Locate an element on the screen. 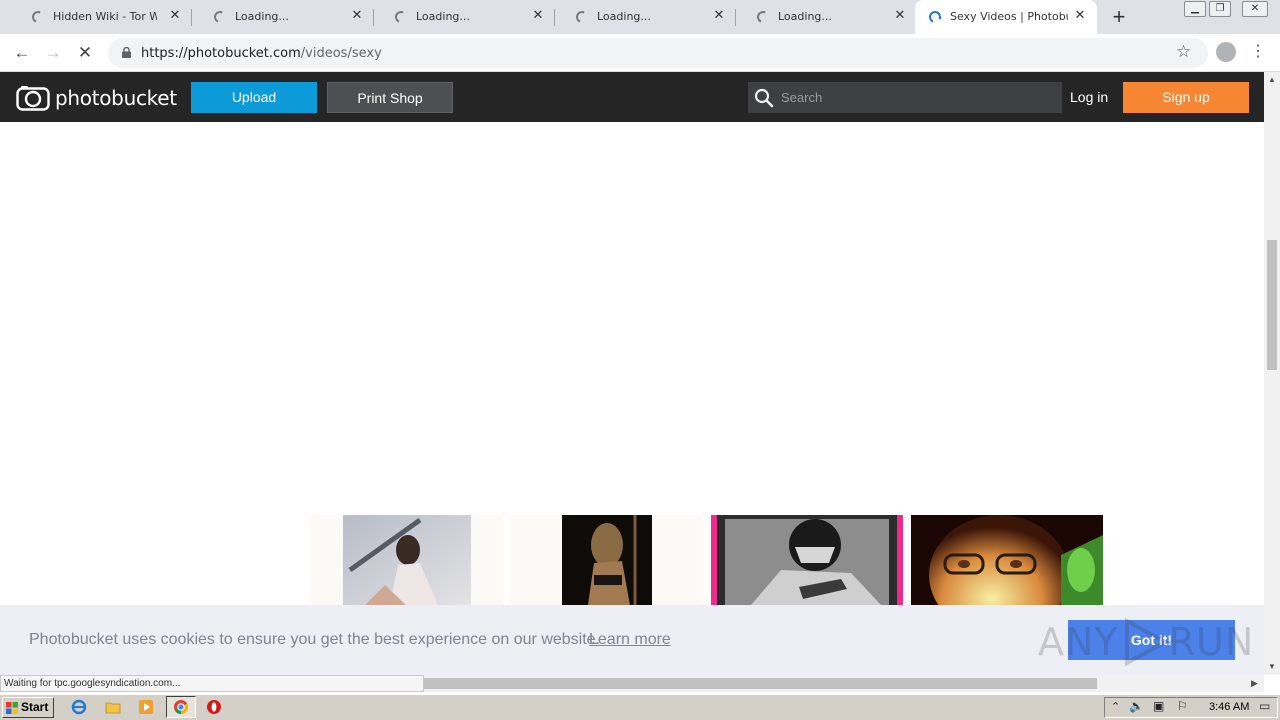 The height and width of the screenshot is (720, 1280). restore-icon: ❐ is located at coordinates (1220, 8).